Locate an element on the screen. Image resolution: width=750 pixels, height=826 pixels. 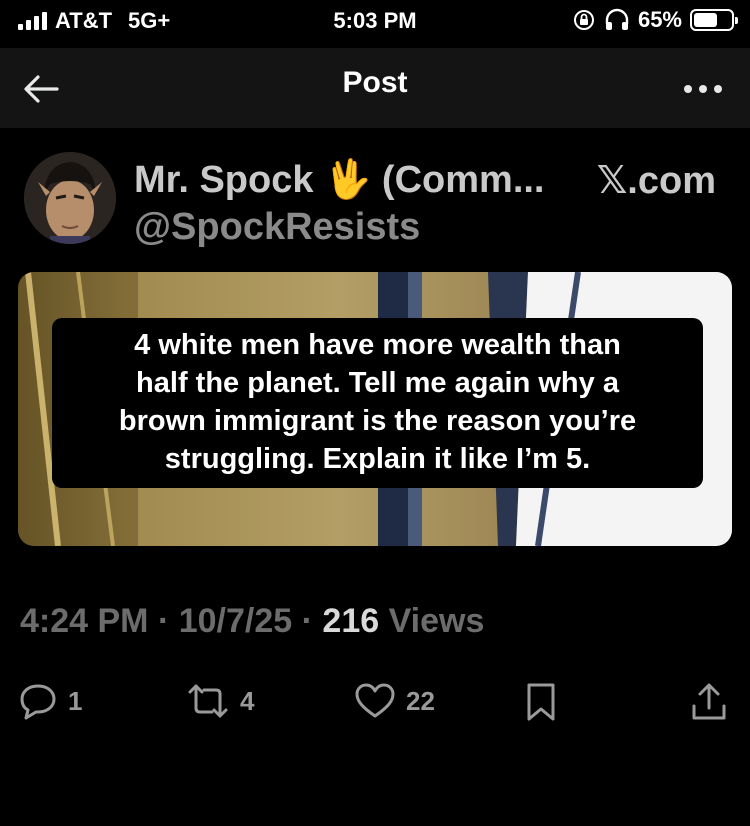
bookmark-icon is located at coordinates (541, 702).